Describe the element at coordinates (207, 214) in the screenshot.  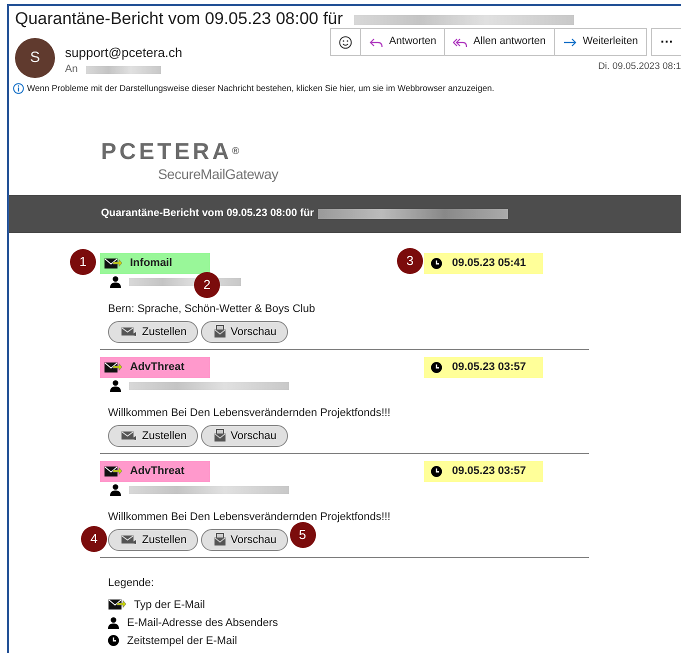
I see `banner-title: Quarantäne-Bericht vom 09.05.23 08:00 für` at that location.